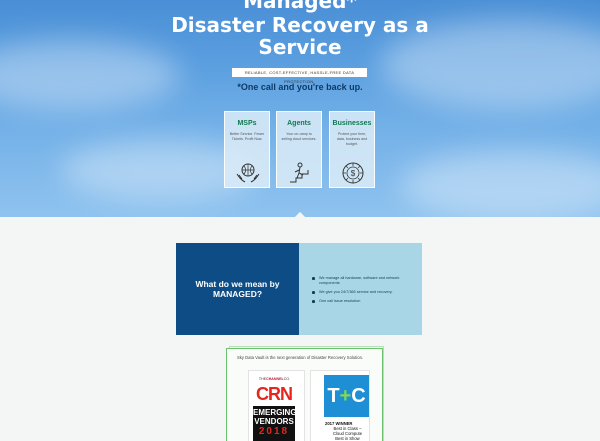 The image size is (600, 441). Describe the element at coordinates (358, 396) in the screenshot. I see `tc-logo-right: C` at that location.